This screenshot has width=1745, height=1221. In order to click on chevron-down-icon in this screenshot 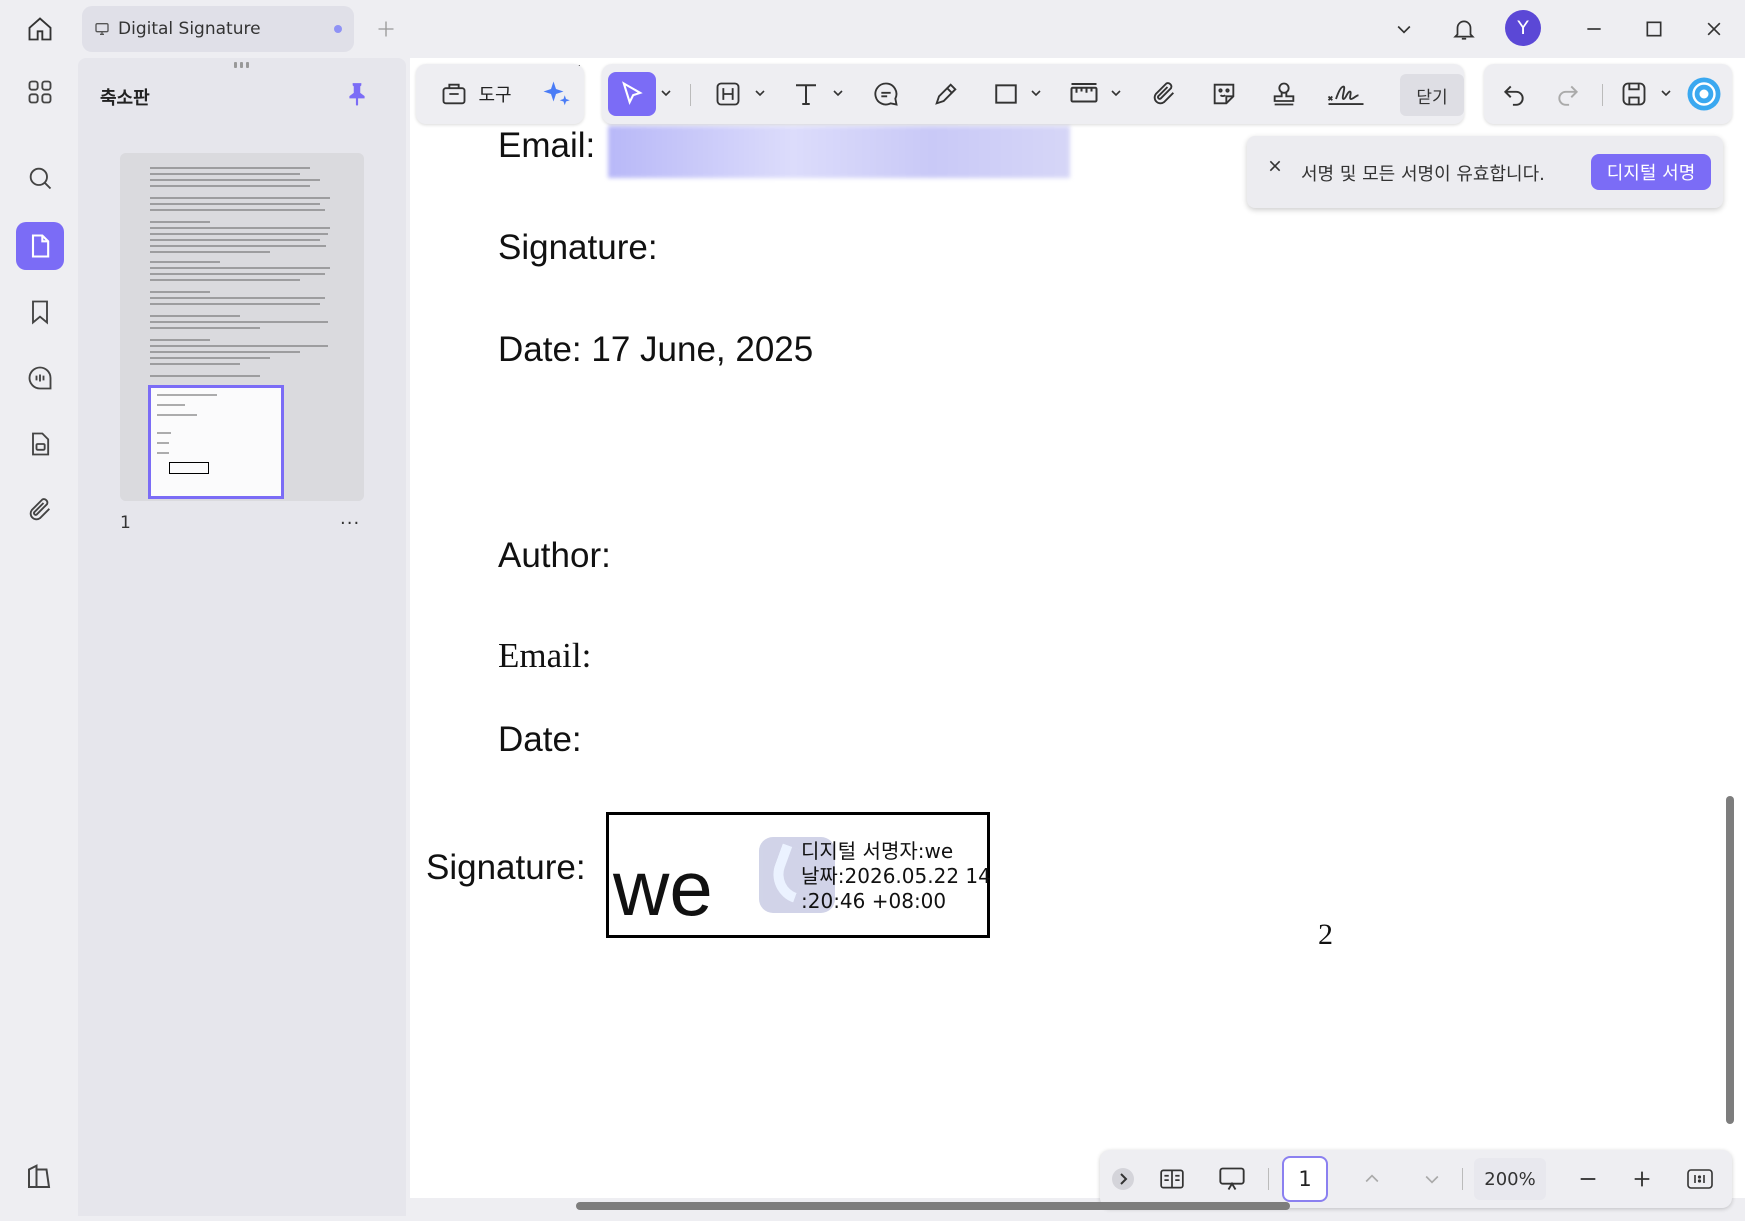, I will do `click(1432, 1179)`.